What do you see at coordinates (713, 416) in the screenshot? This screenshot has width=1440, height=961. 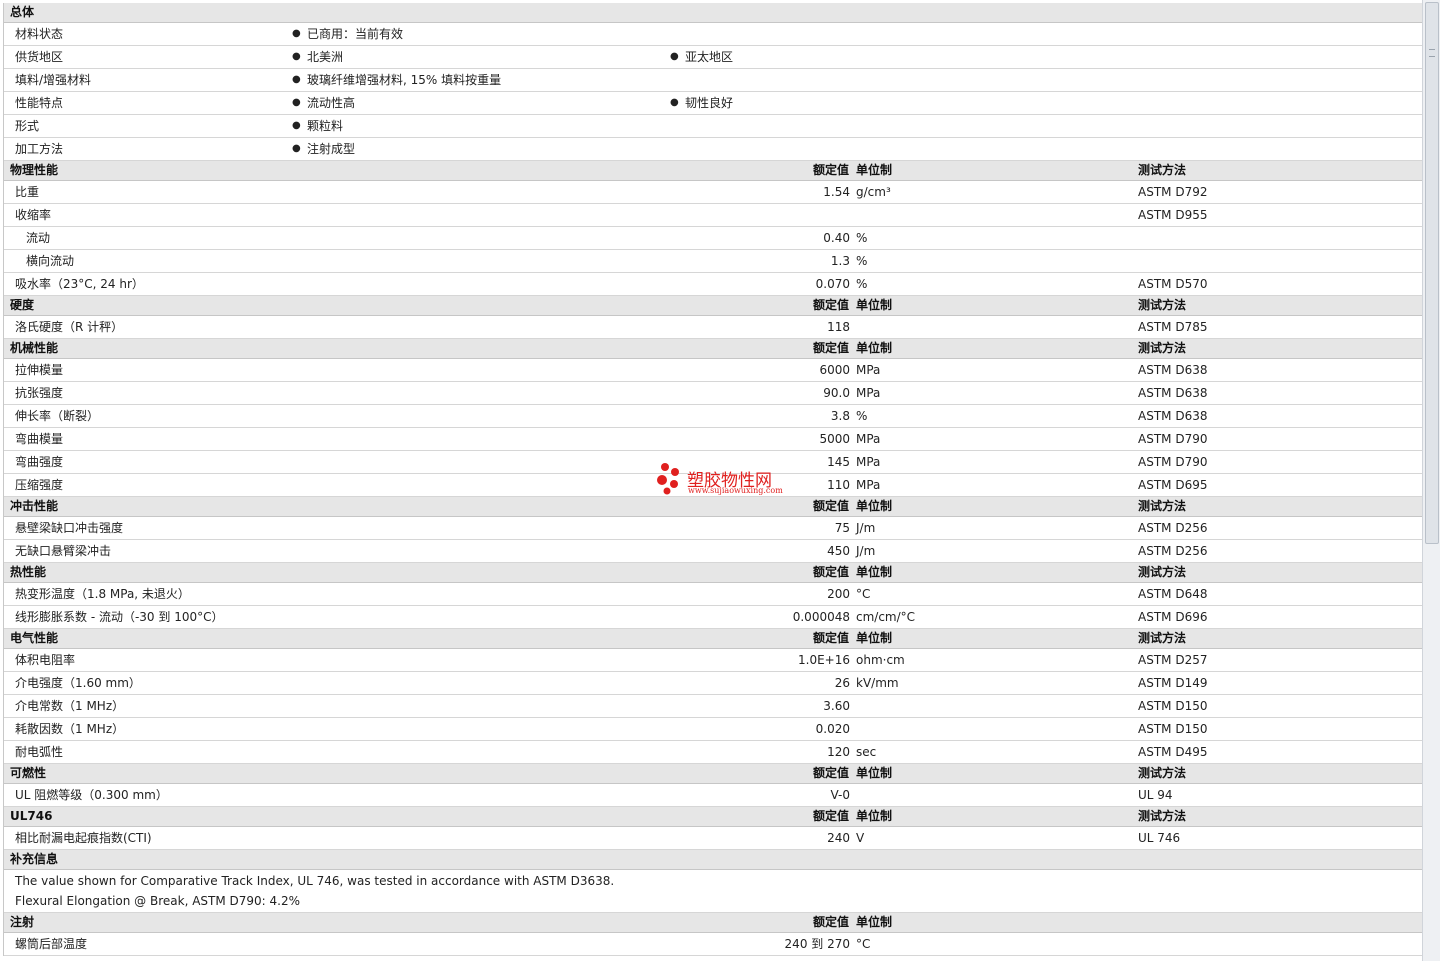 I see `property-row: 伸长率（断裂） 3.8 % ASTM D638` at bounding box center [713, 416].